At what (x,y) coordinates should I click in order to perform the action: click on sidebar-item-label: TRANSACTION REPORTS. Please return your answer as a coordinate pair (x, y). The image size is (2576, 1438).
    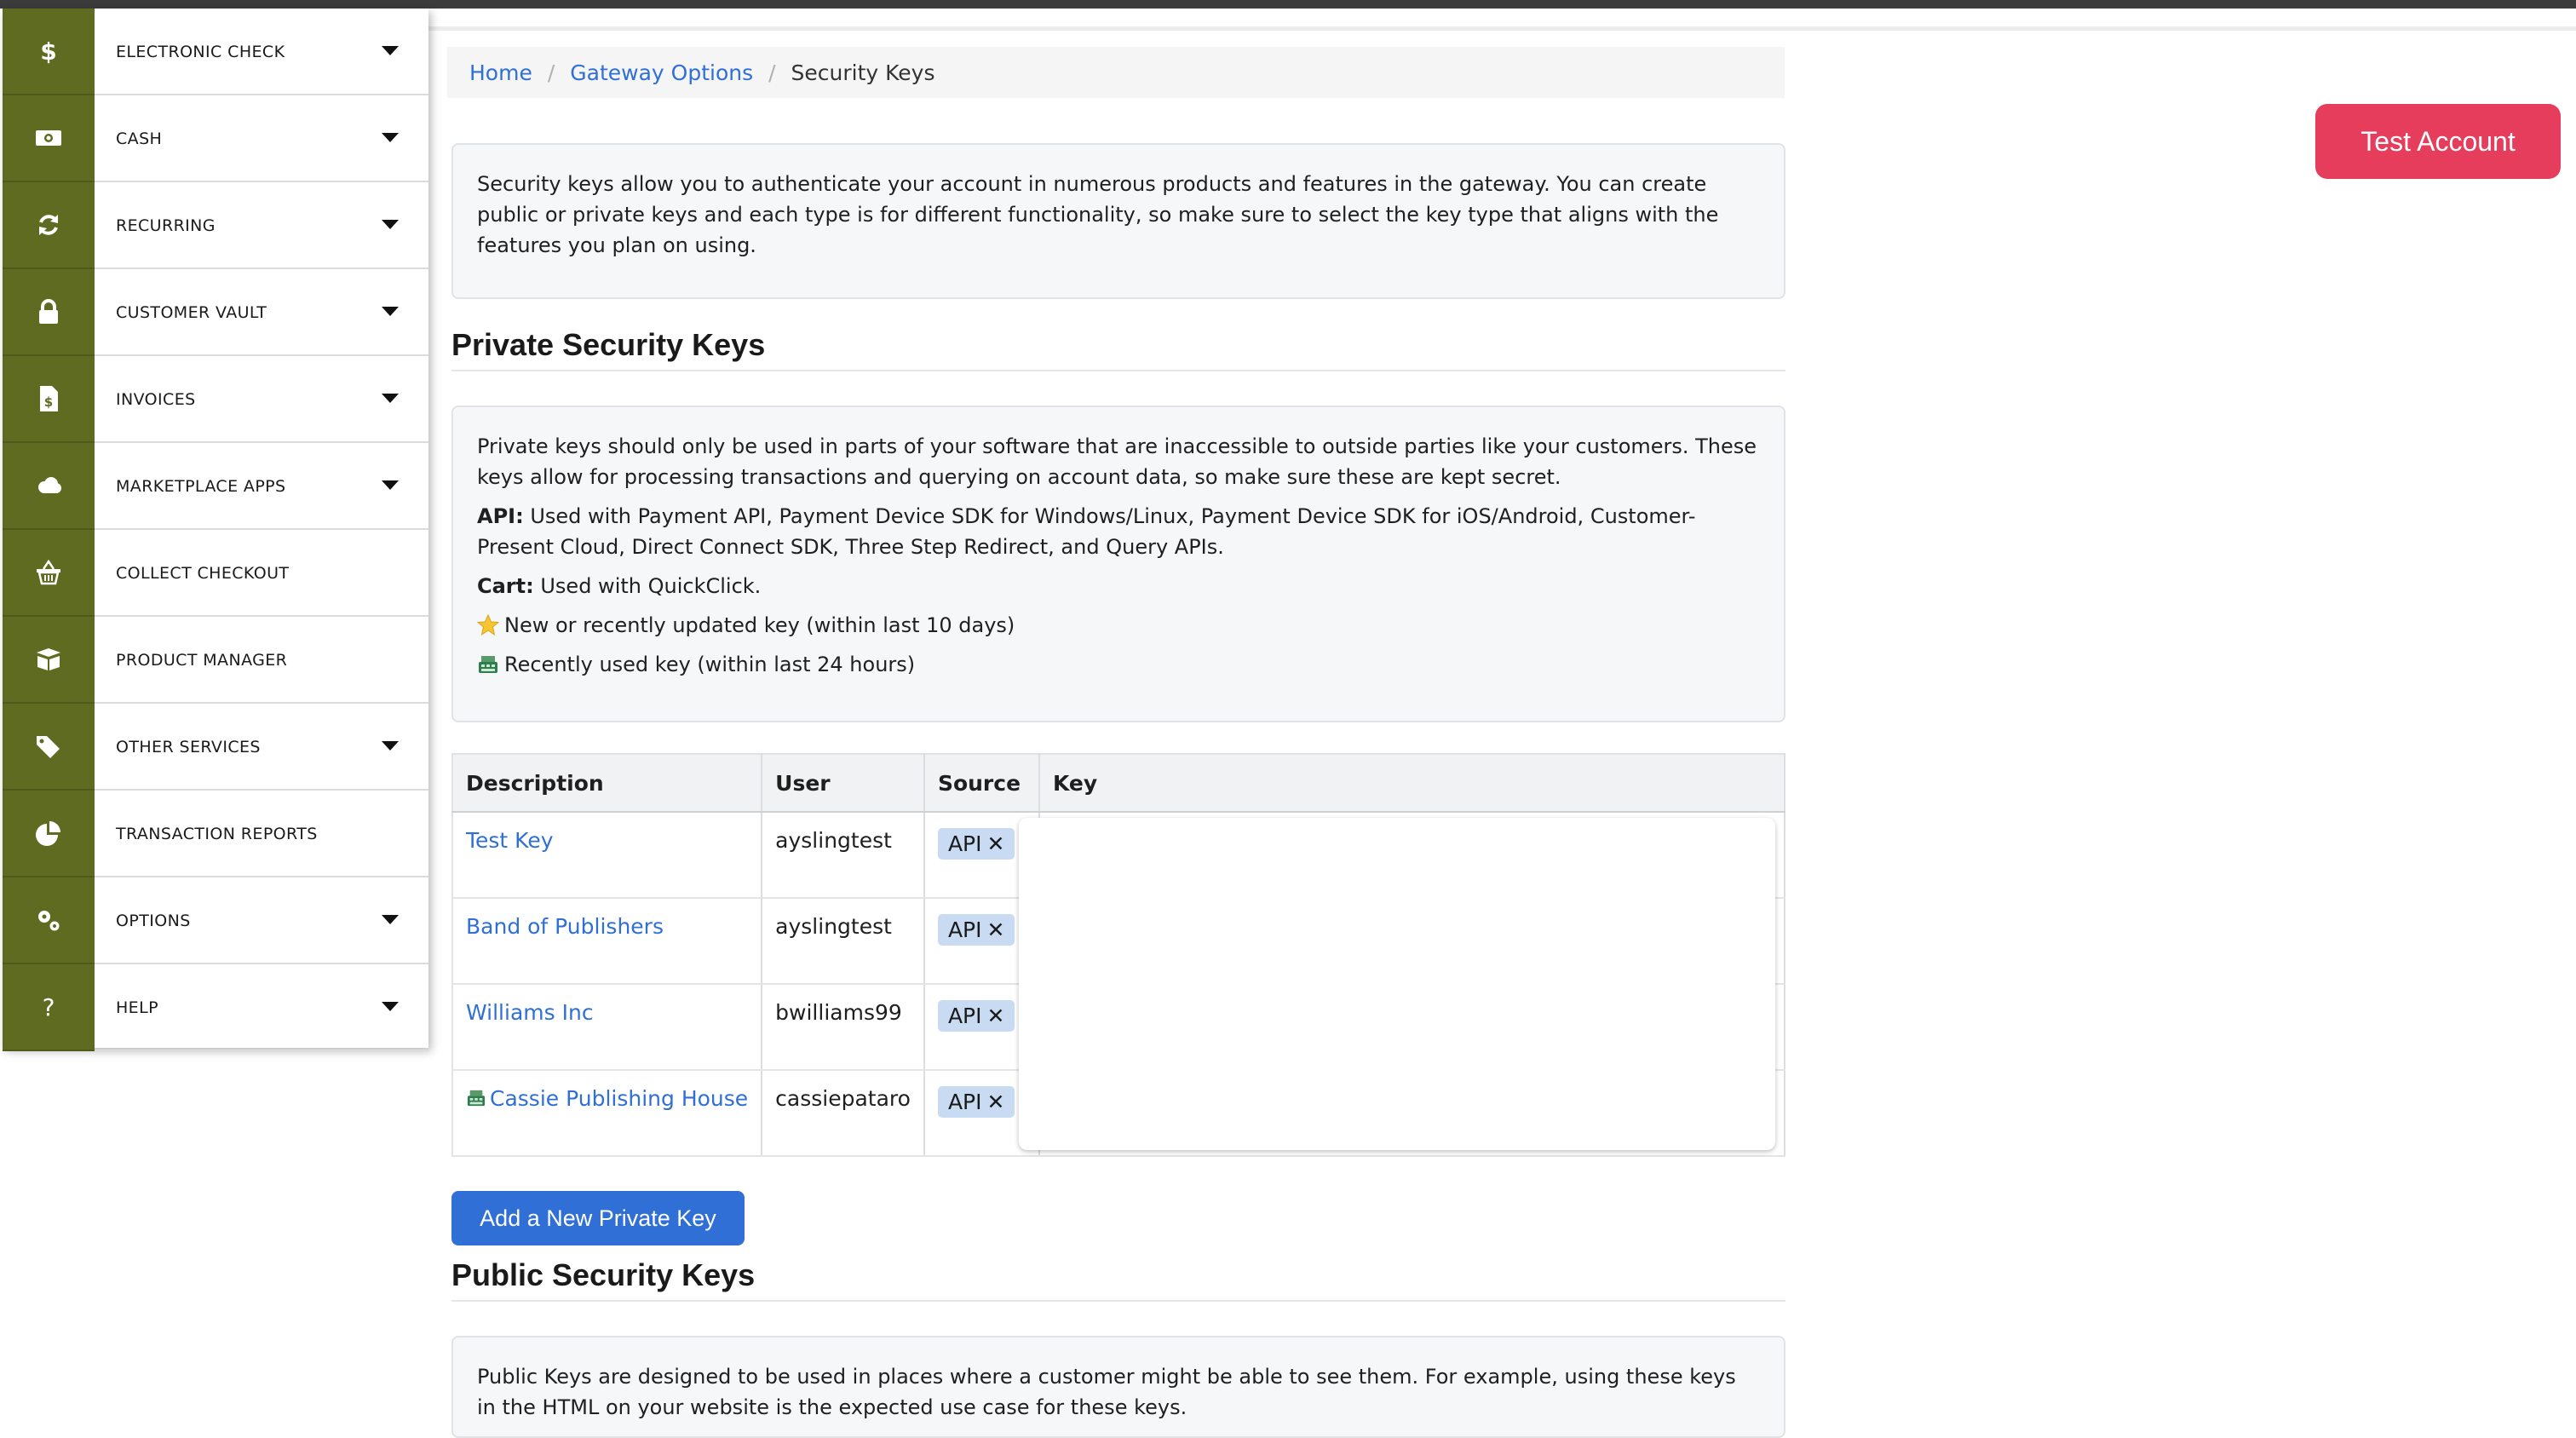
    Looking at the image, I should click on (217, 834).